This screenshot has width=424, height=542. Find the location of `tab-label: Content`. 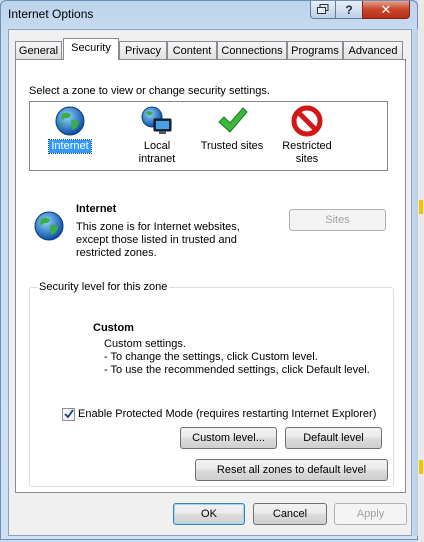

tab-label: Content is located at coordinates (192, 51).